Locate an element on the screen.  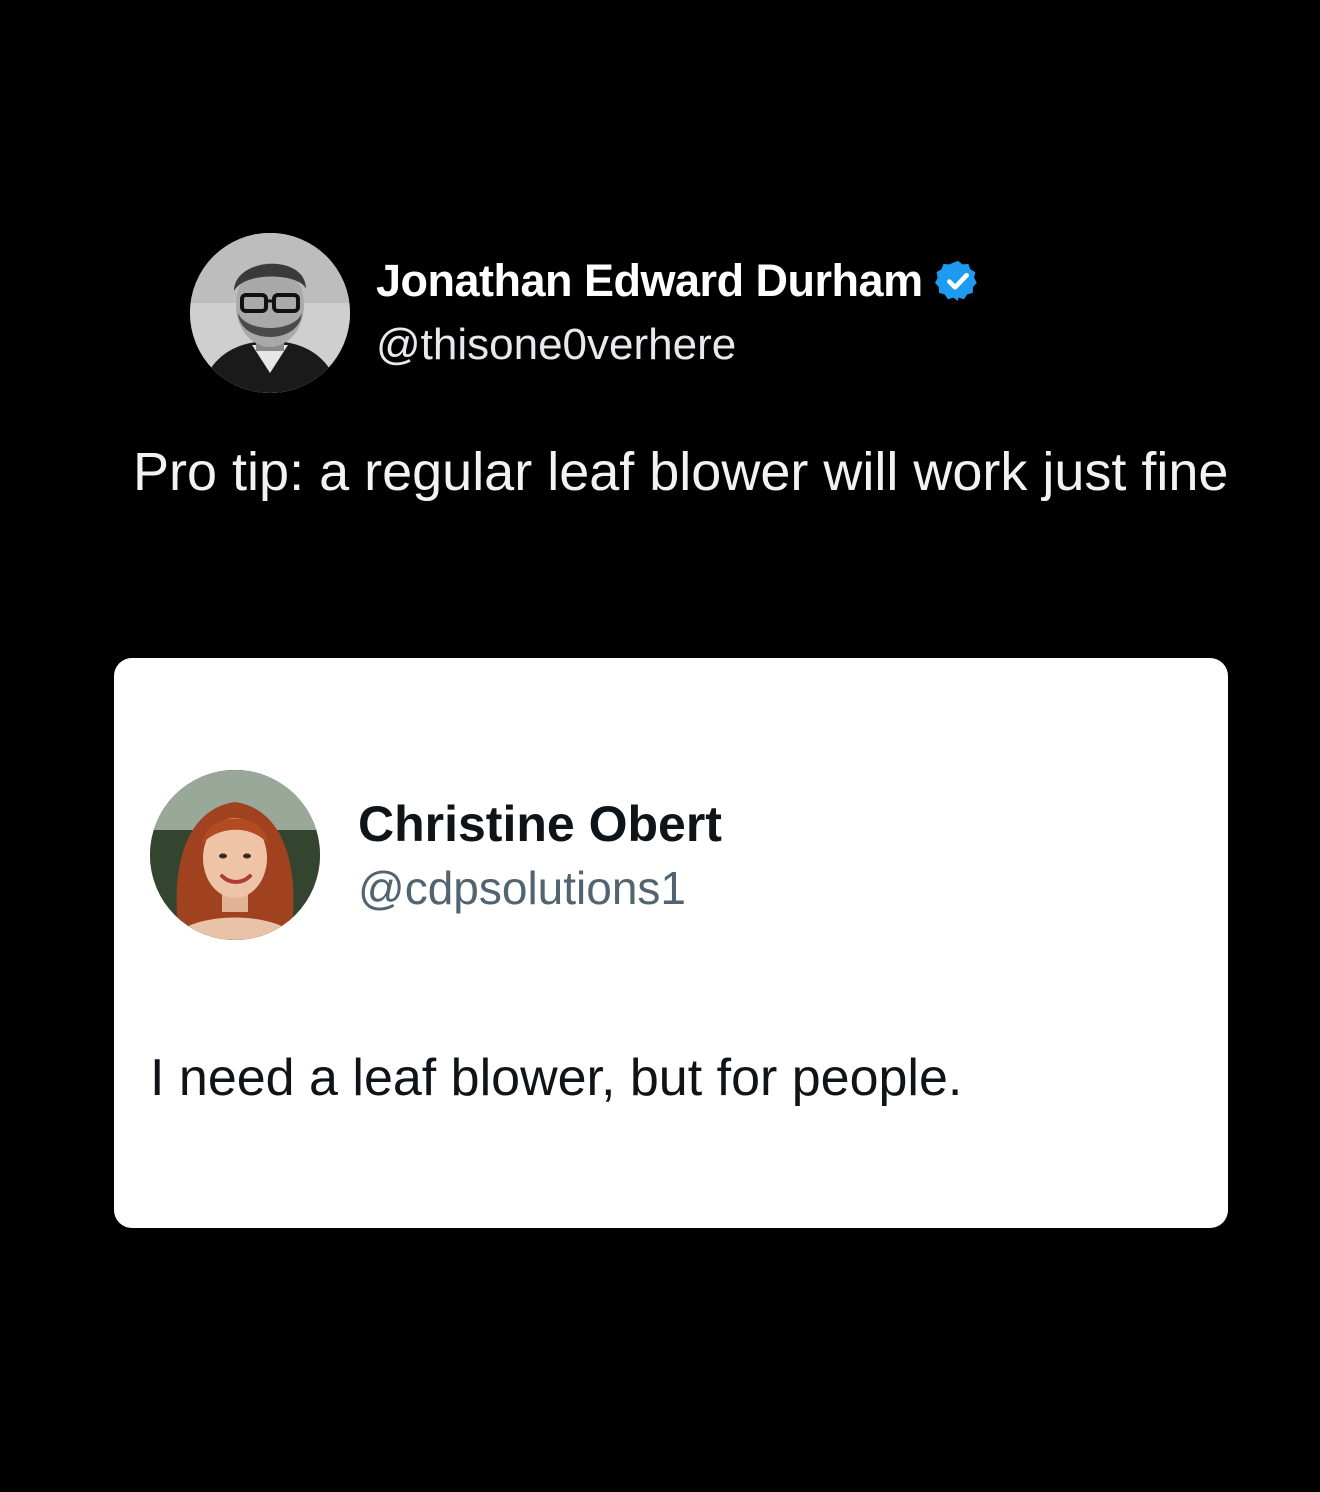
woman-with-red-hair-avatar-icon is located at coordinates (235, 855).